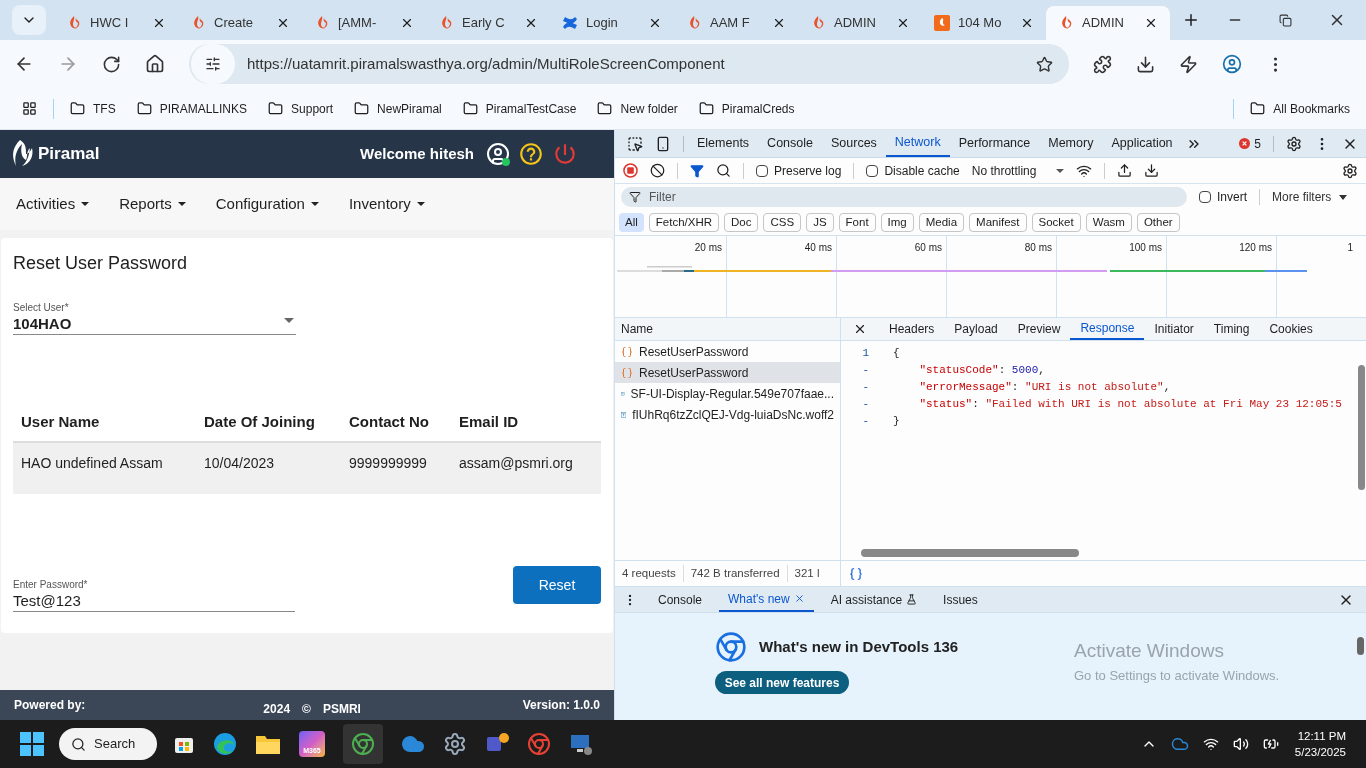  What do you see at coordinates (116, 23) in the screenshot?
I see `browser-tab: HWC I` at bounding box center [116, 23].